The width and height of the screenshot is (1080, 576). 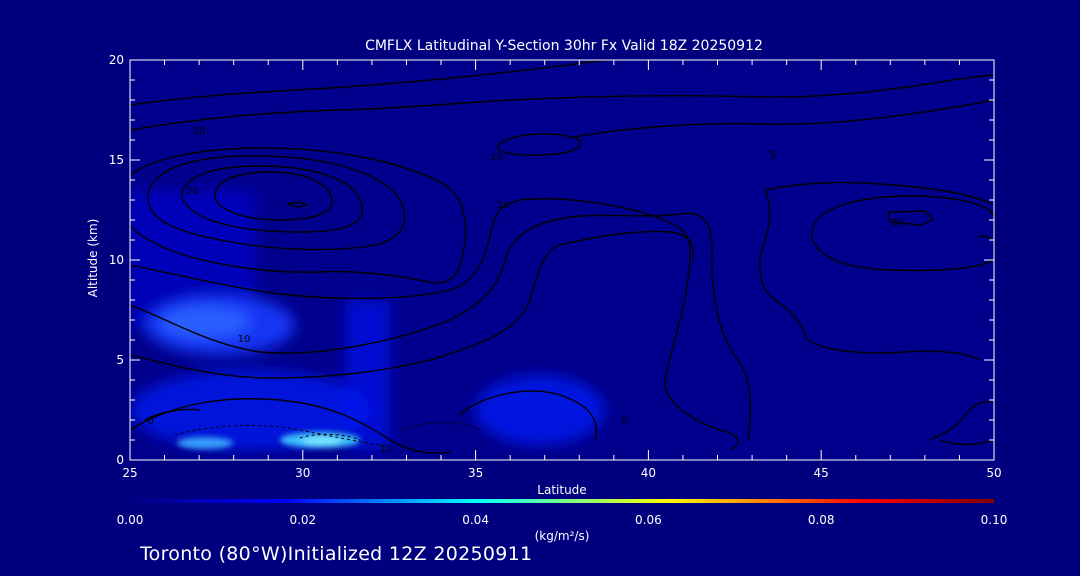 What do you see at coordinates (821, 473) in the screenshot?
I see `x-tick-label: 45` at bounding box center [821, 473].